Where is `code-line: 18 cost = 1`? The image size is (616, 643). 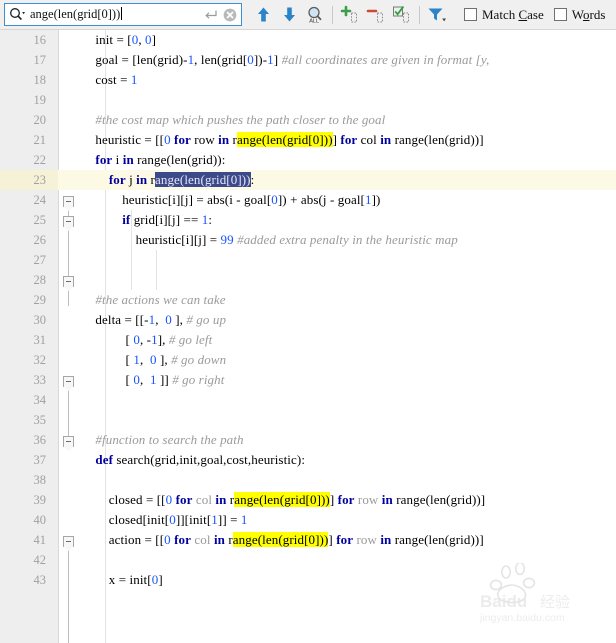 code-line: 18 cost = 1 is located at coordinates (308, 80).